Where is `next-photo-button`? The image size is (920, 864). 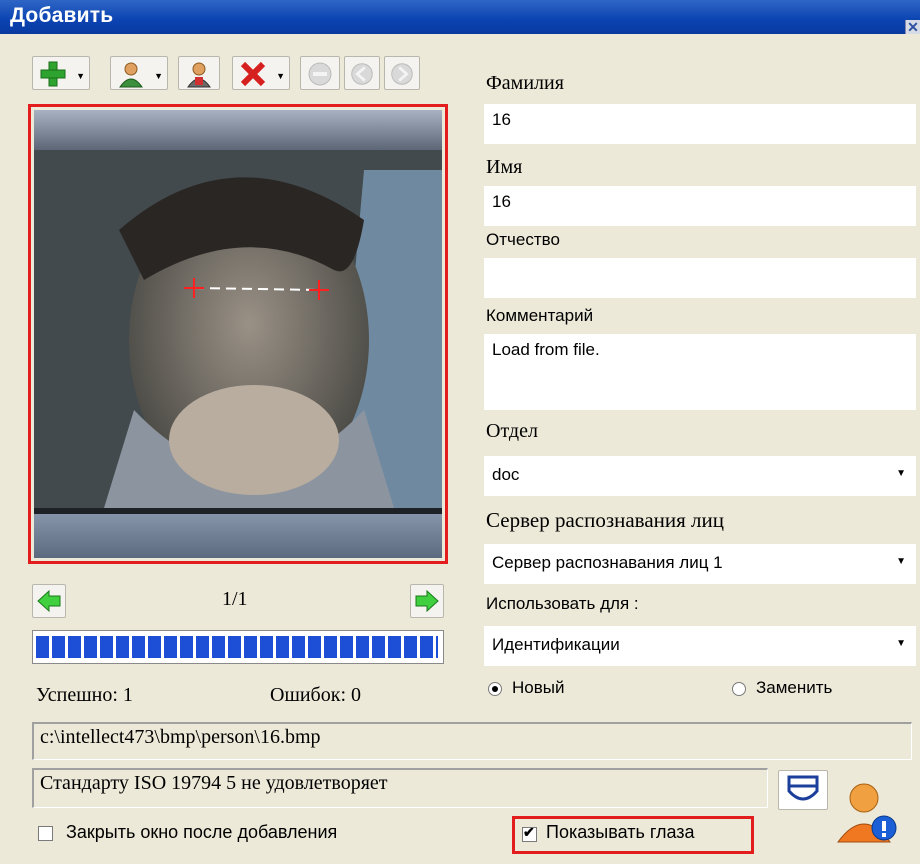
next-photo-button is located at coordinates (427, 601).